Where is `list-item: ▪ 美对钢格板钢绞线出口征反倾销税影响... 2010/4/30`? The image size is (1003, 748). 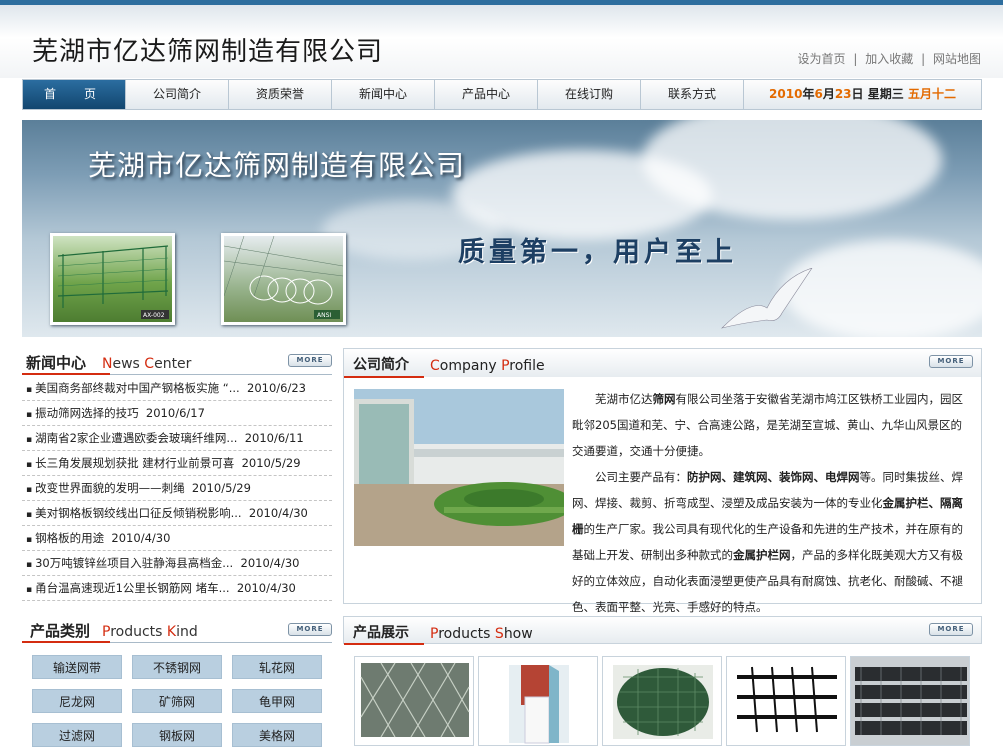
list-item: ▪ 美对钢格板钢绞线出口征反倾销税影响... 2010/4/30 is located at coordinates (177, 513).